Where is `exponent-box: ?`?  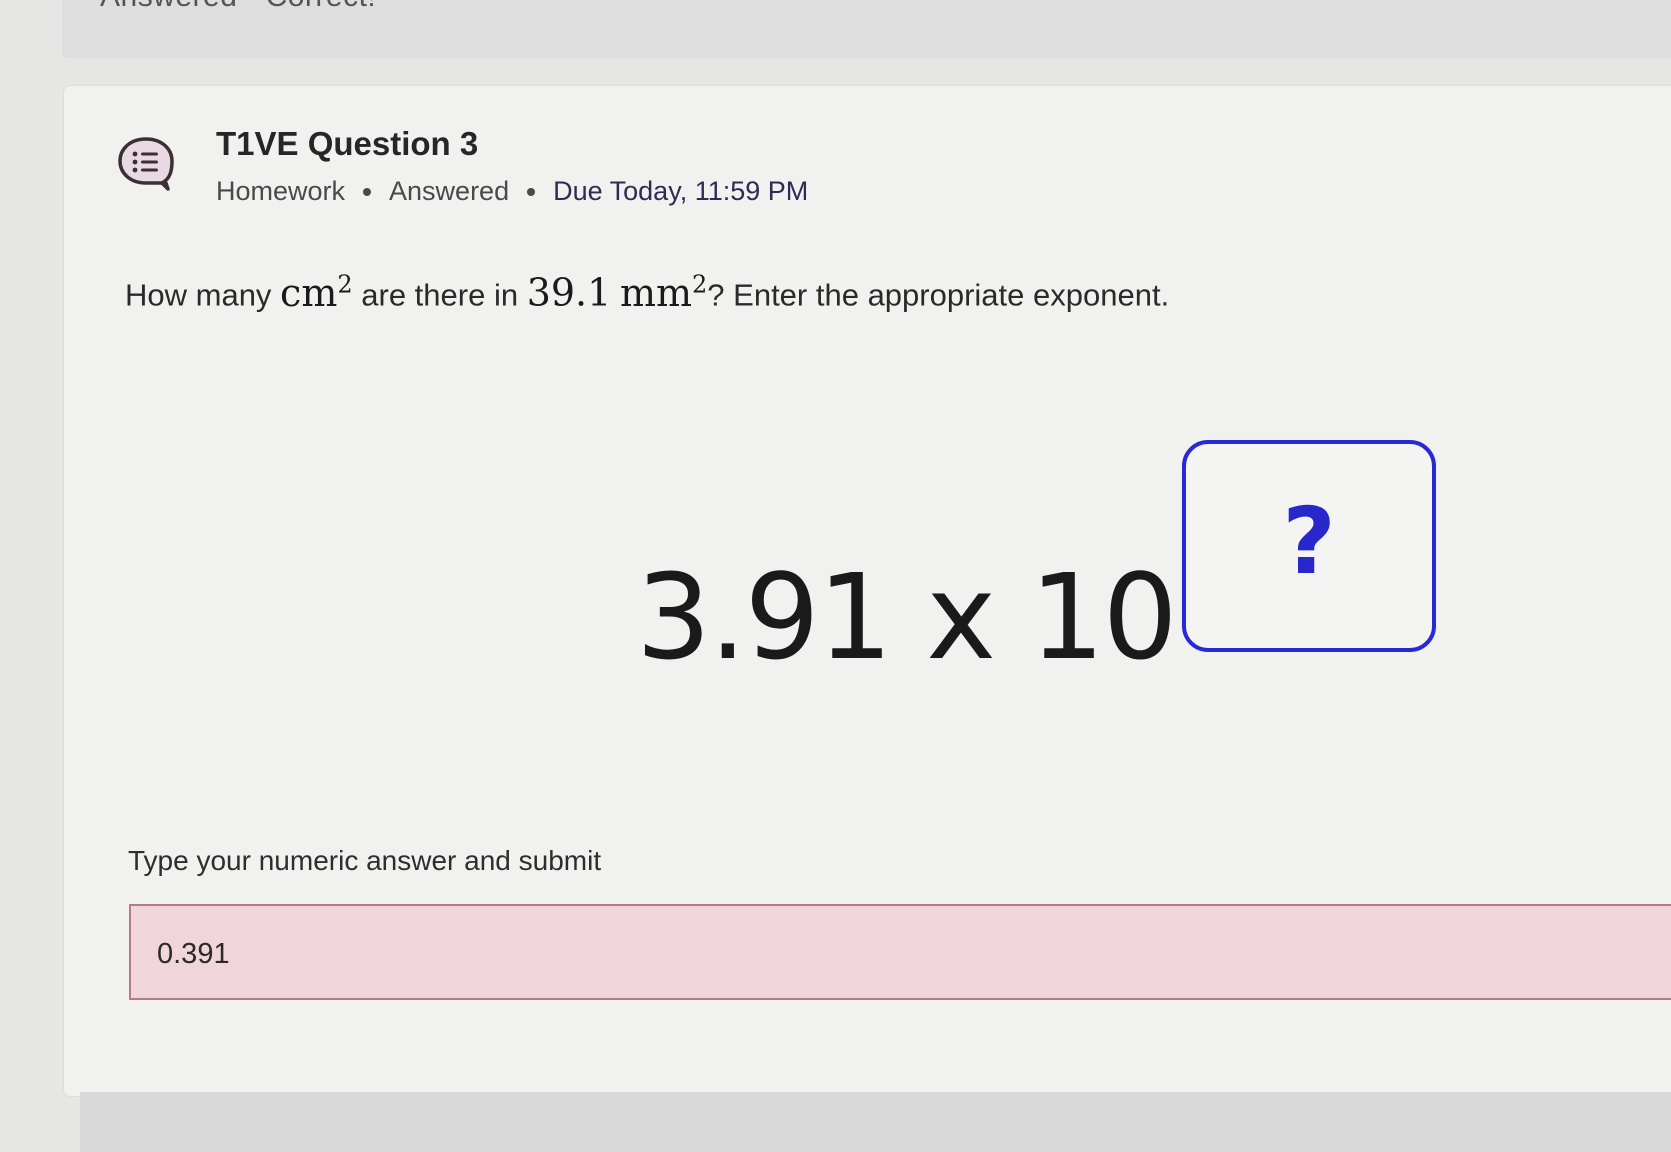
exponent-box: ? is located at coordinates (1309, 546).